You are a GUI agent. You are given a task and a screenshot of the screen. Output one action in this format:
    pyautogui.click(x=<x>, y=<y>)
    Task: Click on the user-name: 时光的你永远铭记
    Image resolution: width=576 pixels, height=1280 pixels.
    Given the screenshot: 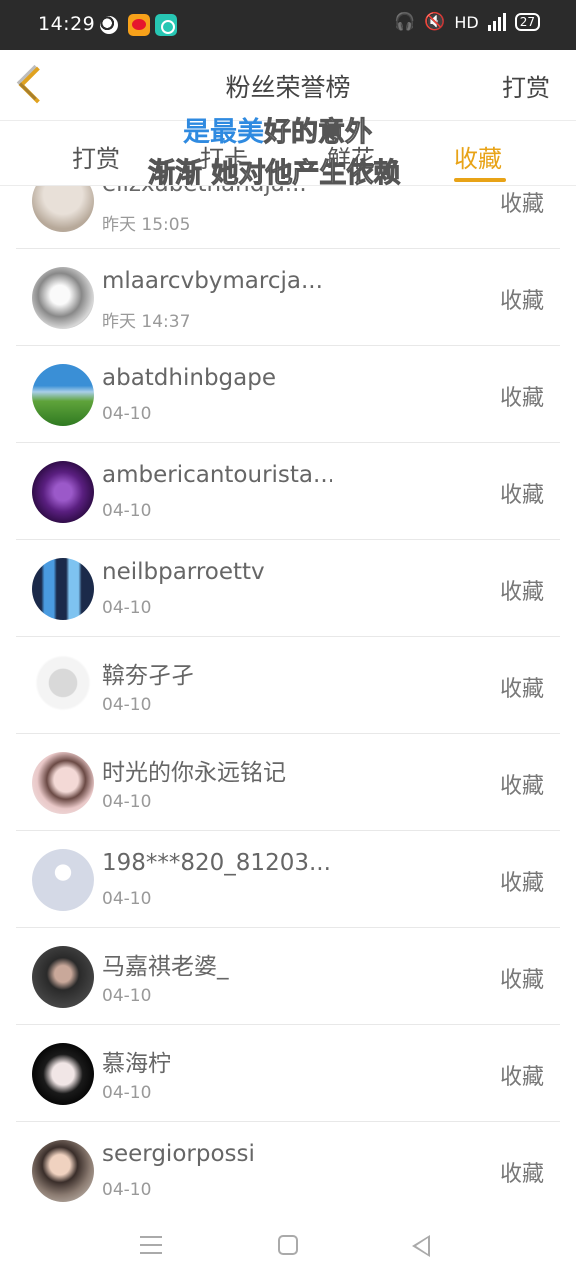 What is the action you would take?
    pyautogui.click(x=194, y=773)
    